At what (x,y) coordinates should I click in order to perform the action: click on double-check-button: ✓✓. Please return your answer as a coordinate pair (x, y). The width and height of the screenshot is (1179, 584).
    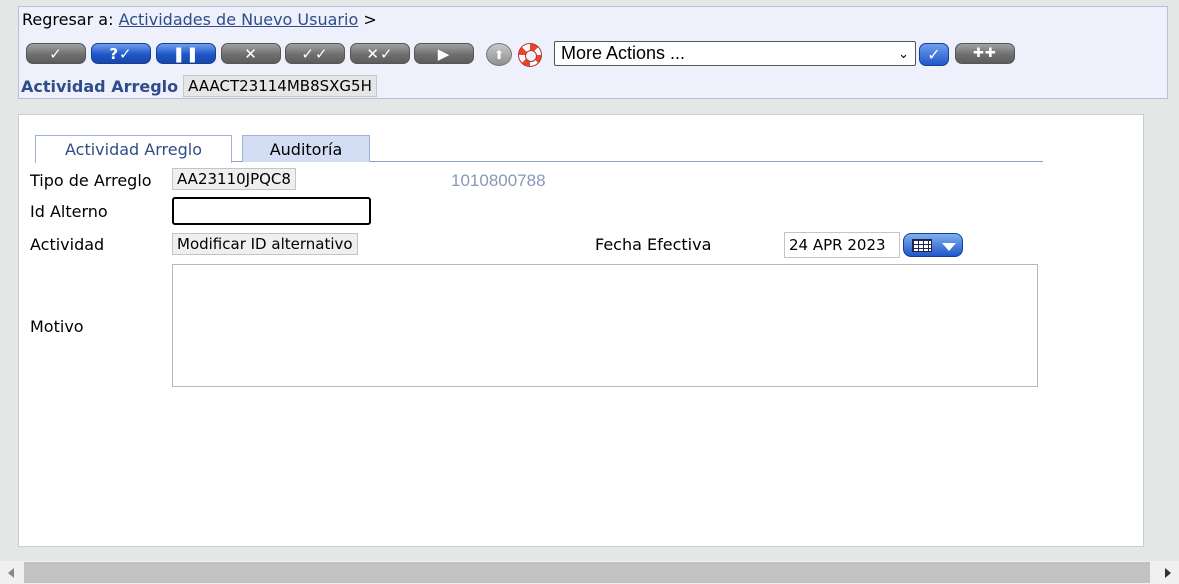
    Looking at the image, I should click on (315, 53).